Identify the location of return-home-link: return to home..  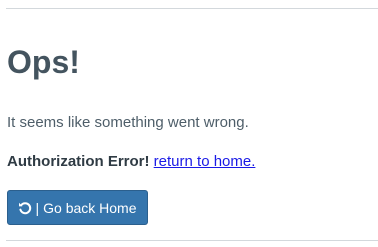
(205, 161).